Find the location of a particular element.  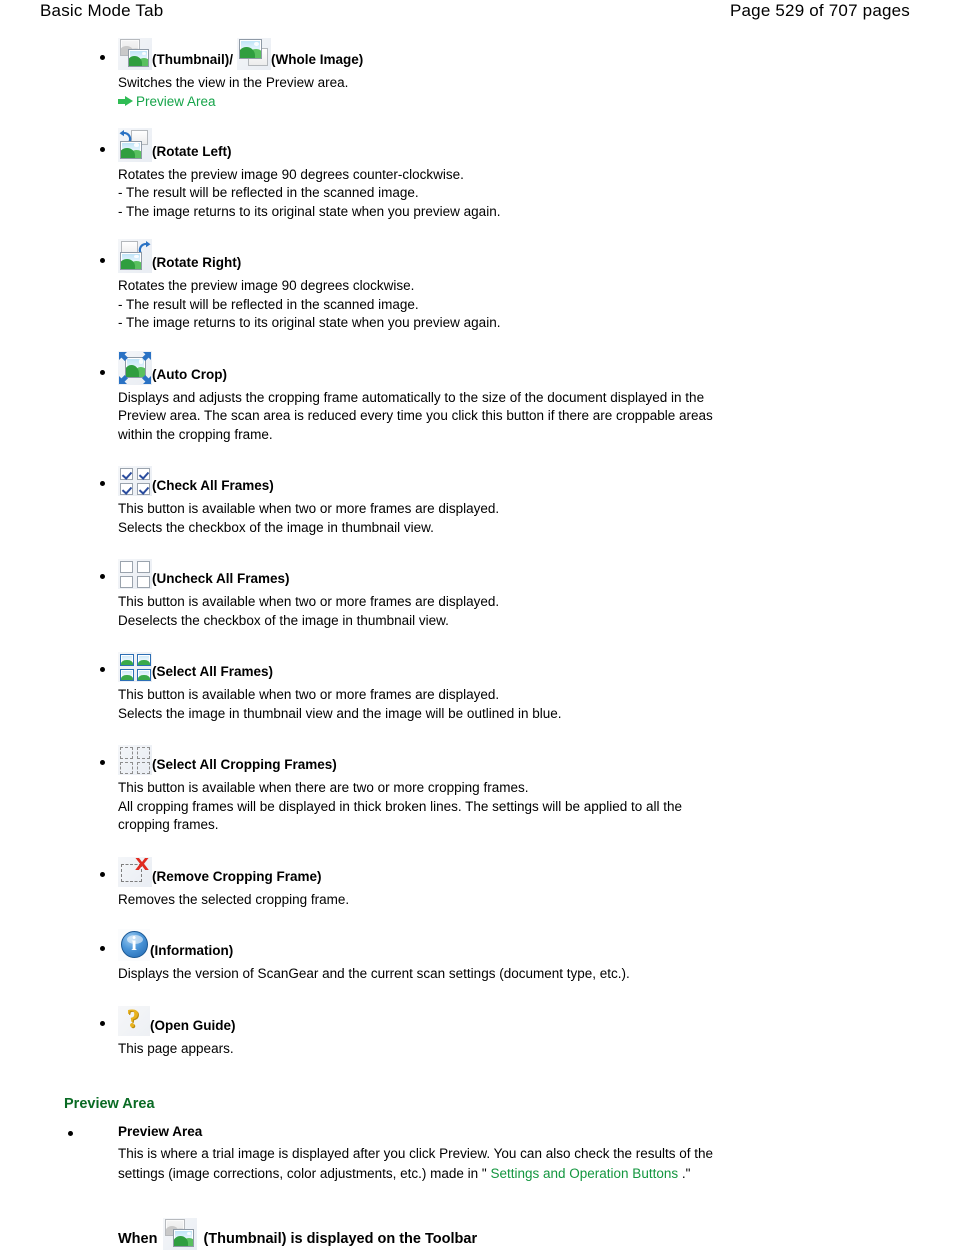

select-all-cropping-frames-icon is located at coordinates (135, 760).